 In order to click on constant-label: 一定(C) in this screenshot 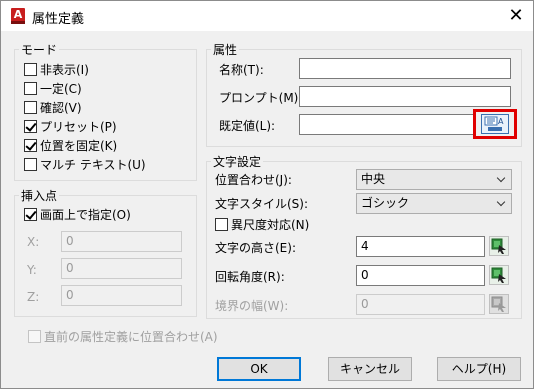, I will do `click(61, 89)`.